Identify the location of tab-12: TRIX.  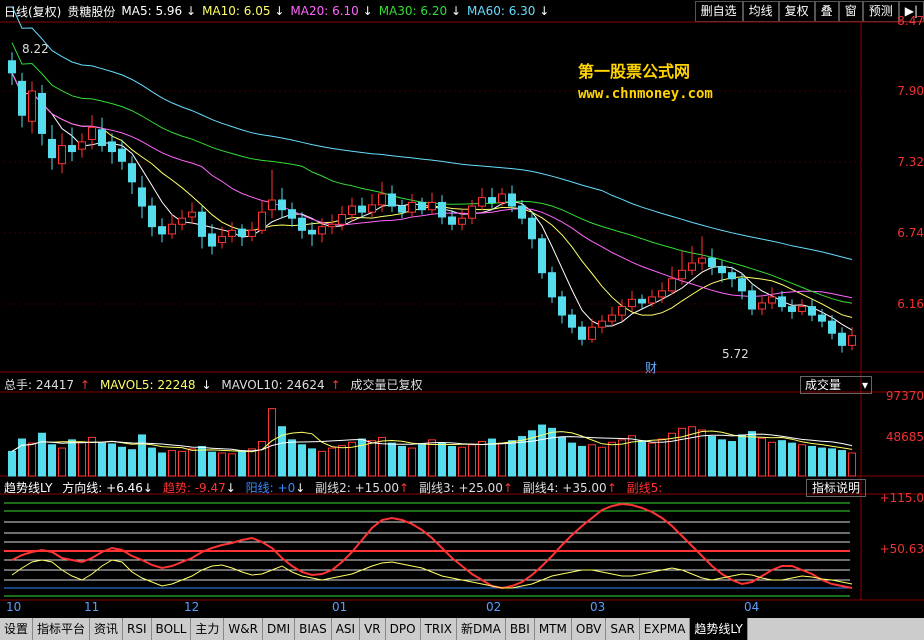
(439, 629).